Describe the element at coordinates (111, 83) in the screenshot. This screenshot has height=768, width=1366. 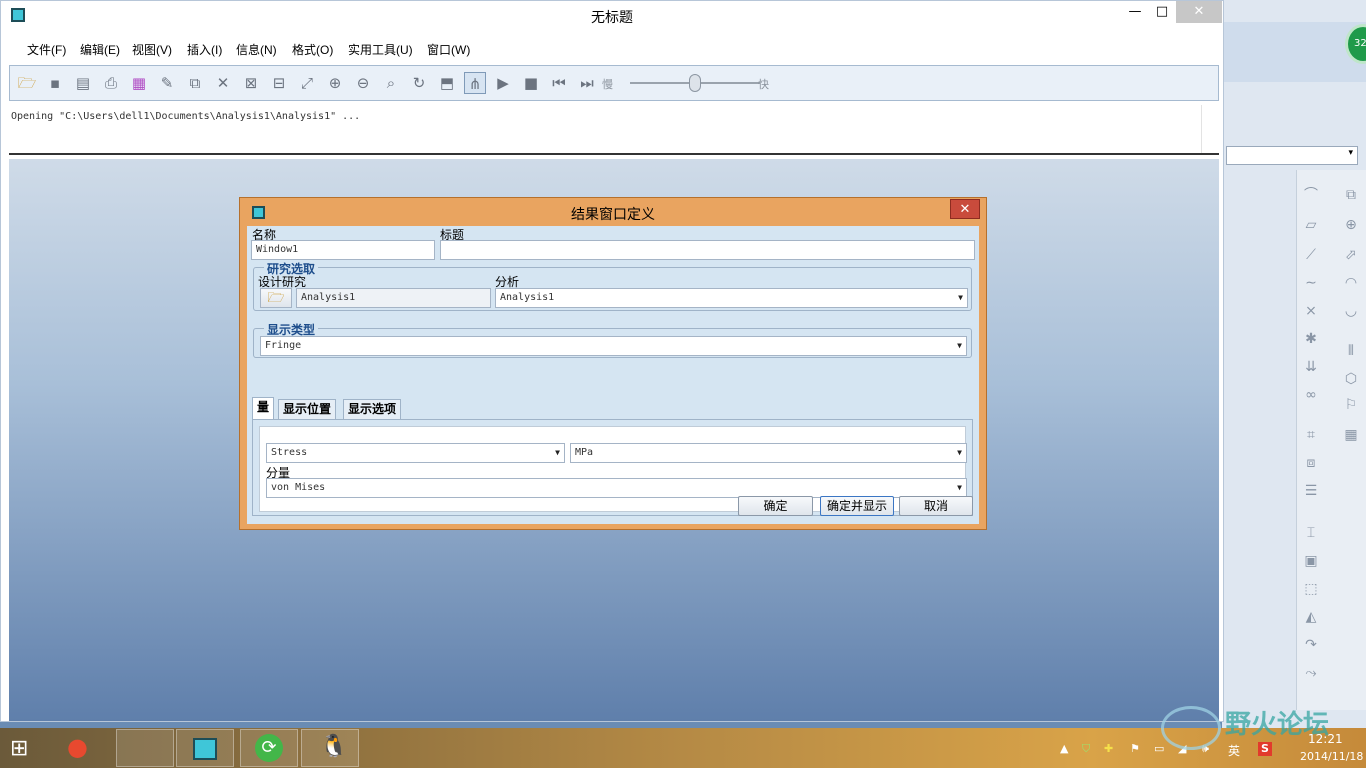
I see `print-icon: ⎙` at that location.